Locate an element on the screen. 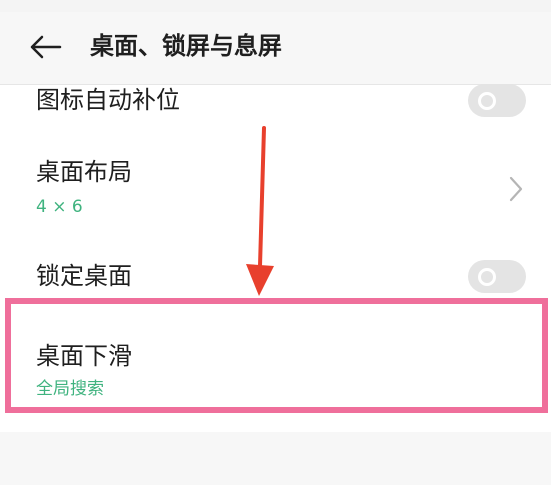  setting-label-icon-auto-fill: 图标自动补位 is located at coordinates (108, 100).